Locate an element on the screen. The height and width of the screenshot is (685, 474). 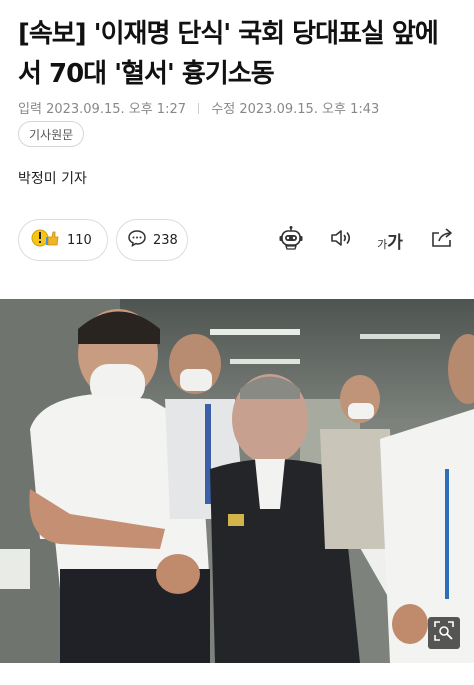
font-size-large: 가 is located at coordinates (395, 242).